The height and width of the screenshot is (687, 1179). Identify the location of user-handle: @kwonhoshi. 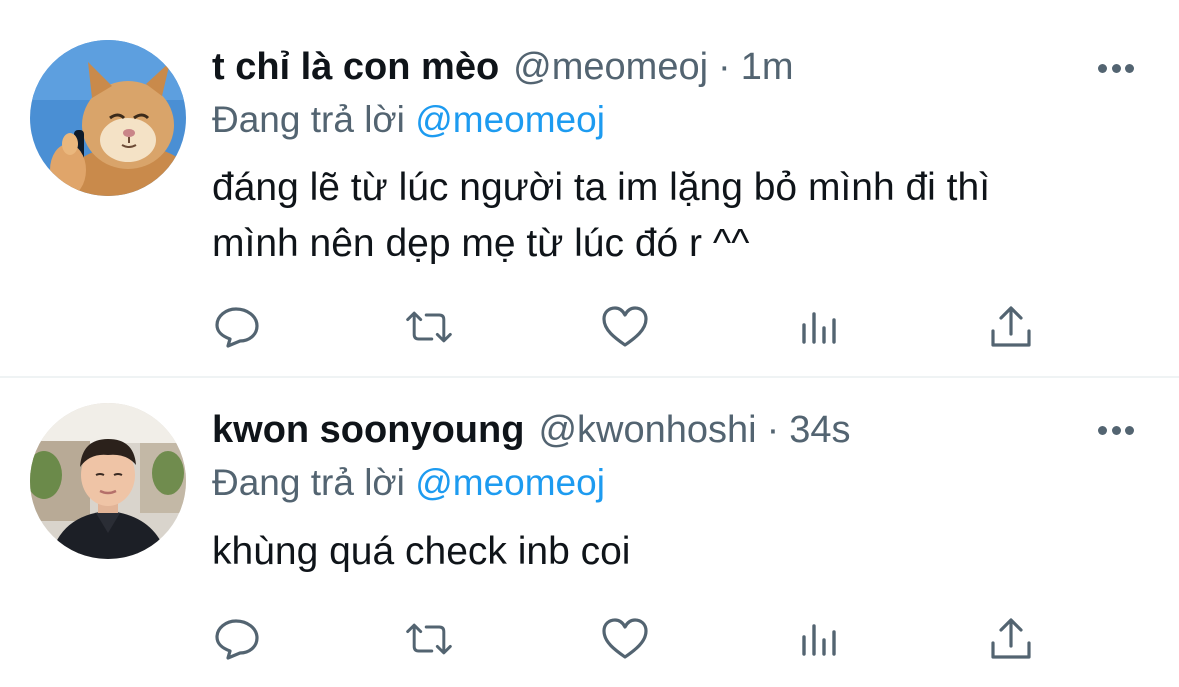
(647, 430).